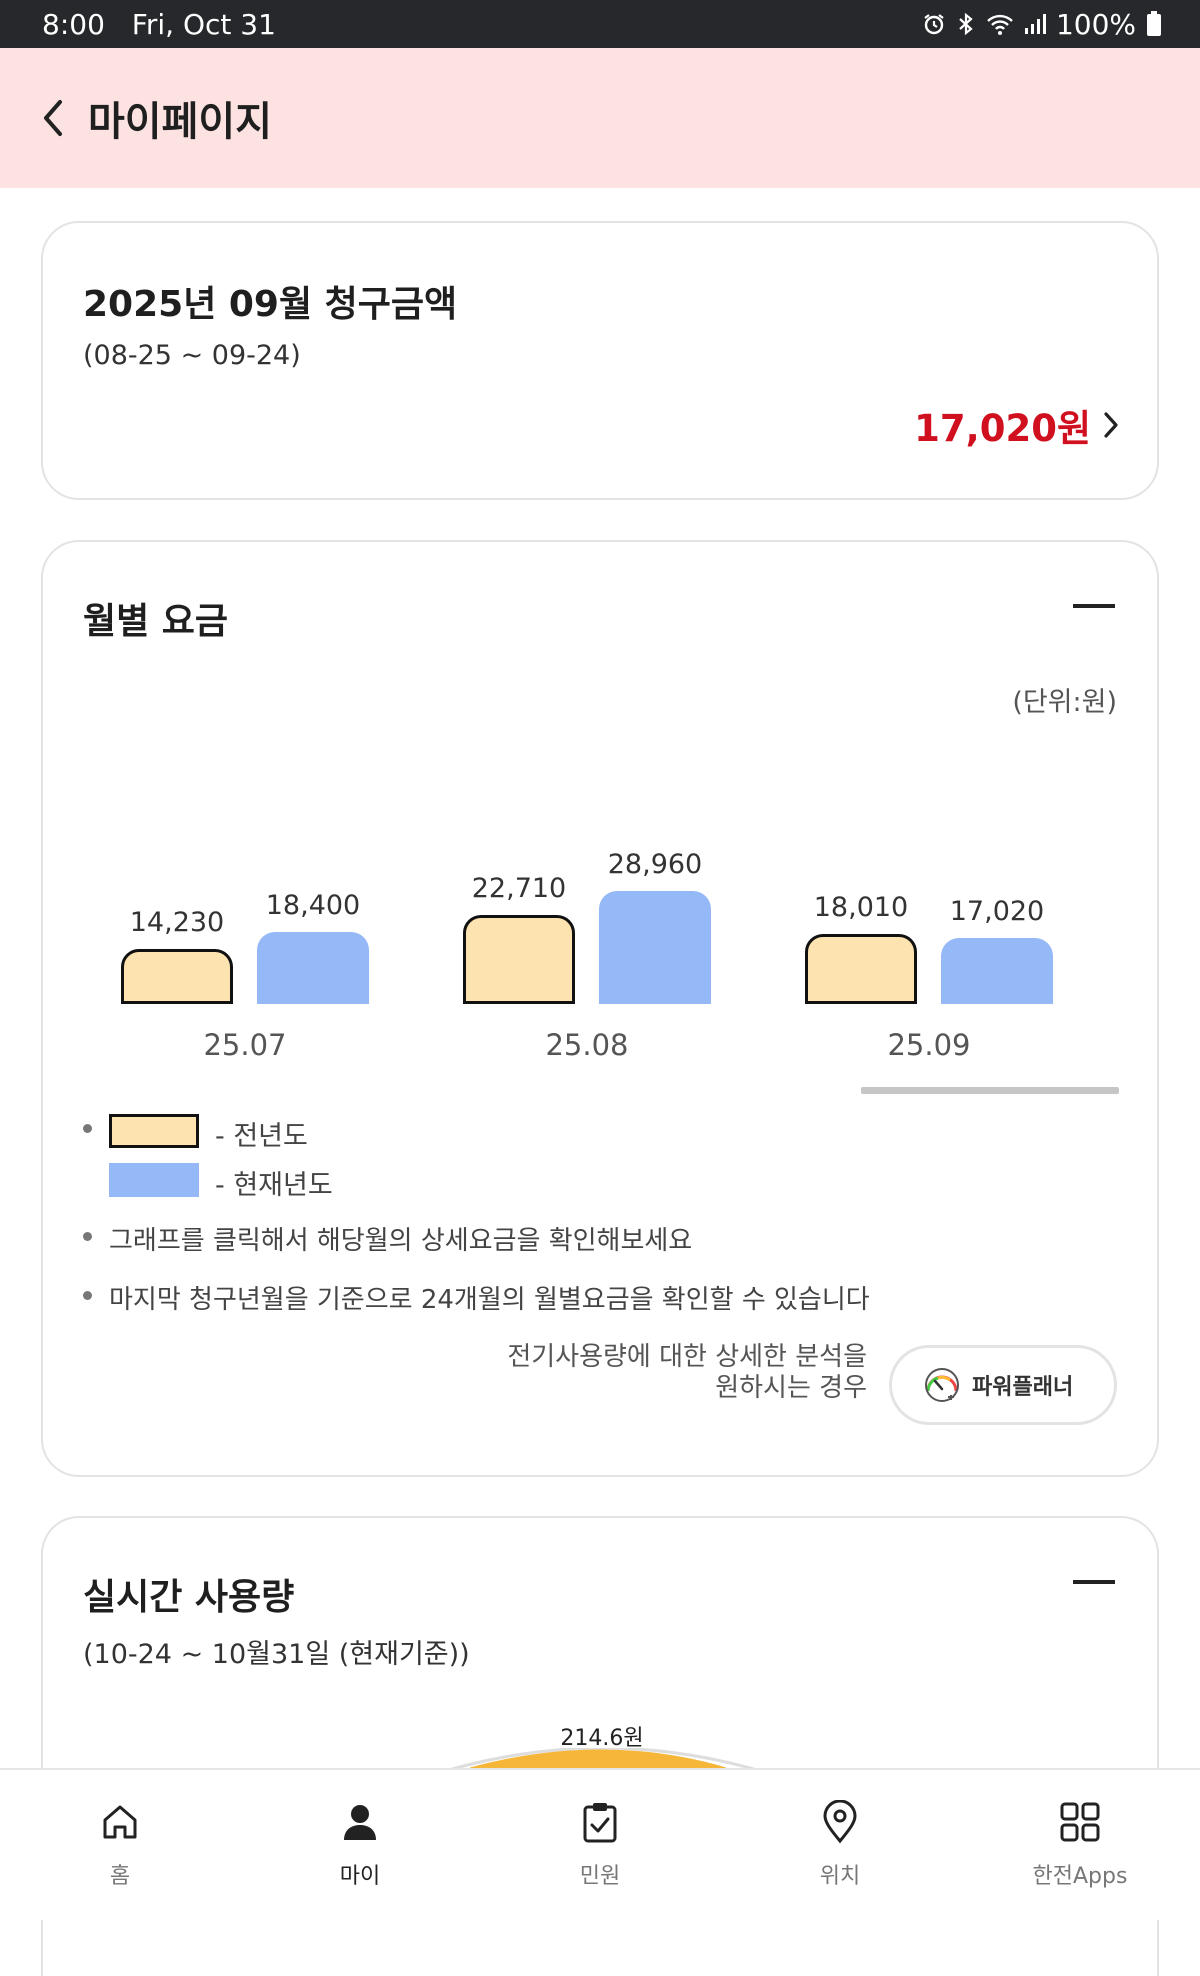 Image resolution: width=1200 pixels, height=1976 pixels. Describe the element at coordinates (401, 1241) in the screenshot. I see `chart-note-click: 그래프를 클릭해서 해당월의 상세요금을 확인해보세요` at that location.